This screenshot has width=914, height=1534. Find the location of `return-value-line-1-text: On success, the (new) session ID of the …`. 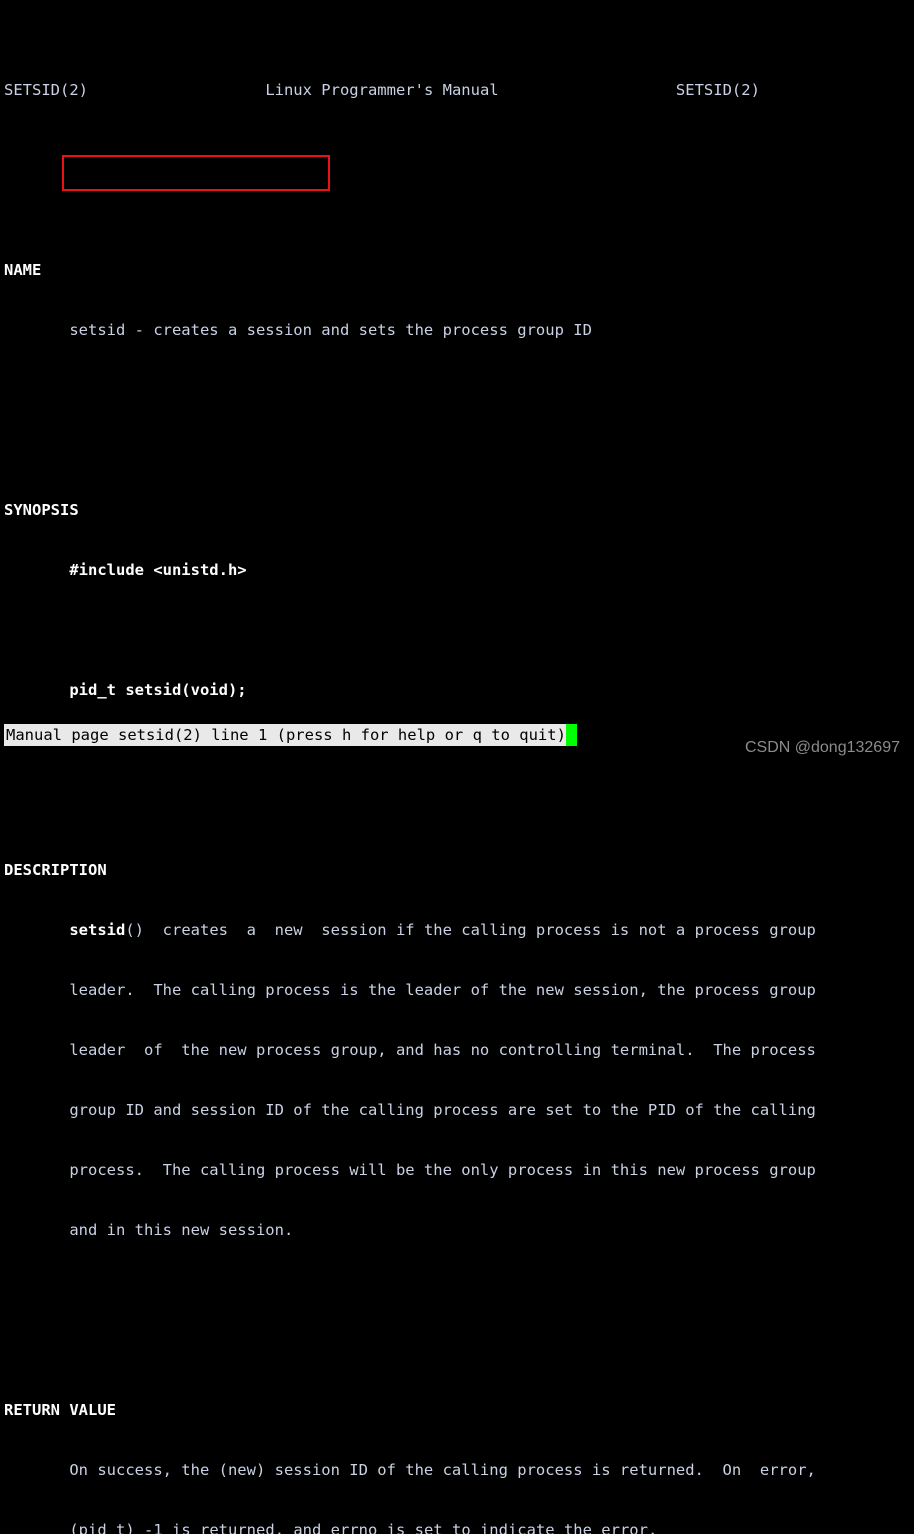

return-value-line-1-text: On success, the (new) session ID of the … is located at coordinates (442, 1470).